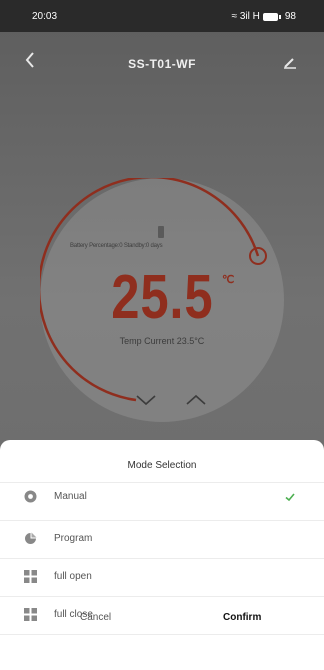  I want to click on mode-label: Manual, so click(70, 496).